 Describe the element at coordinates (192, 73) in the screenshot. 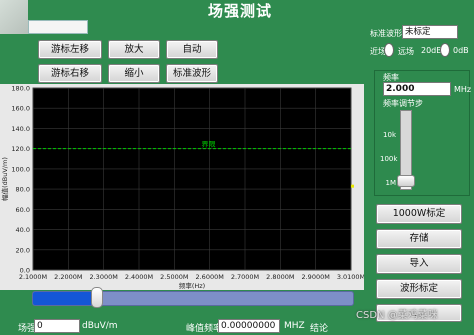

I see `std-waveform-button: 标准波形` at that location.